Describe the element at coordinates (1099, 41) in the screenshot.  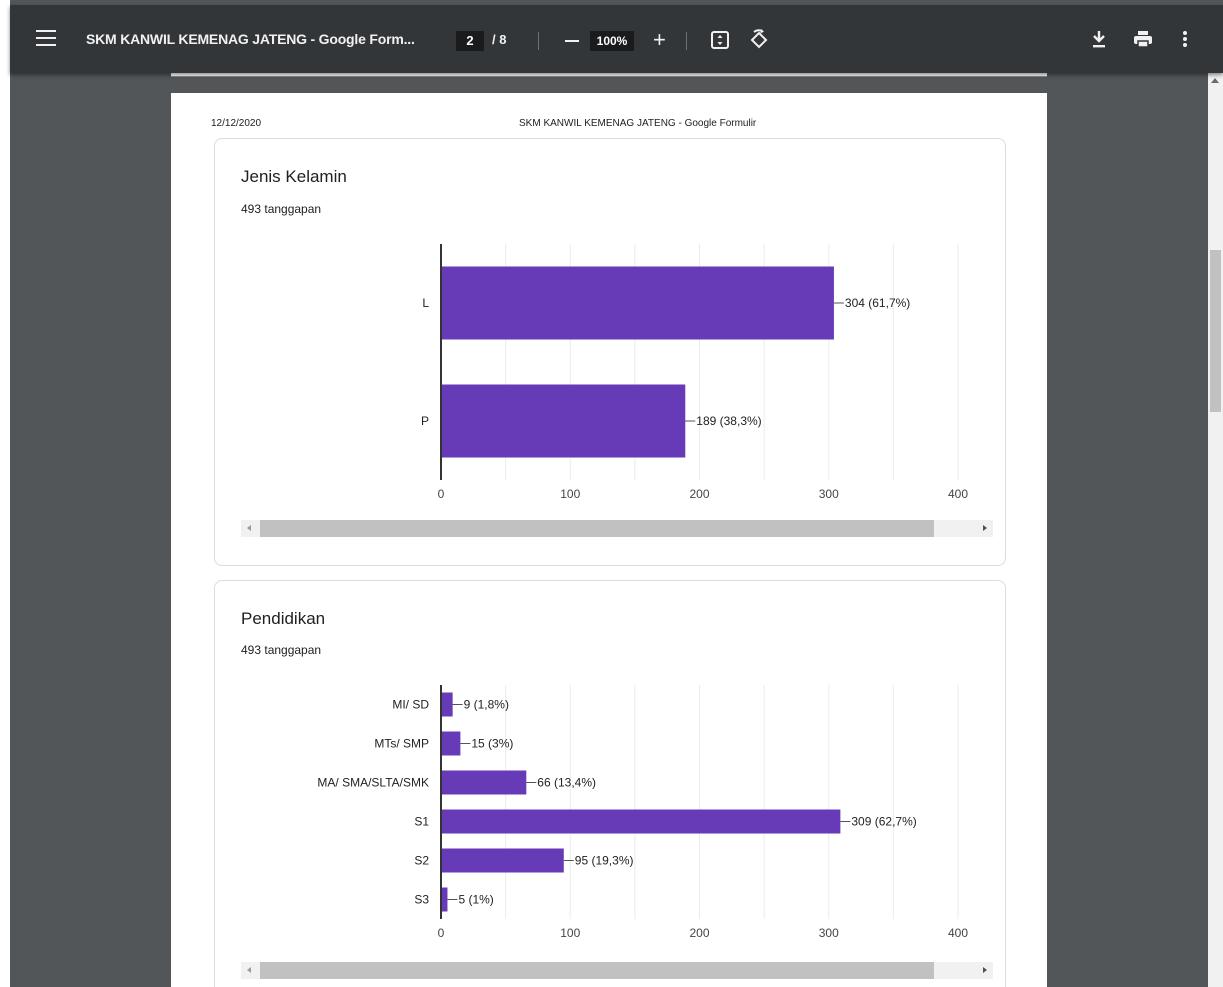
I see `download-icon` at that location.